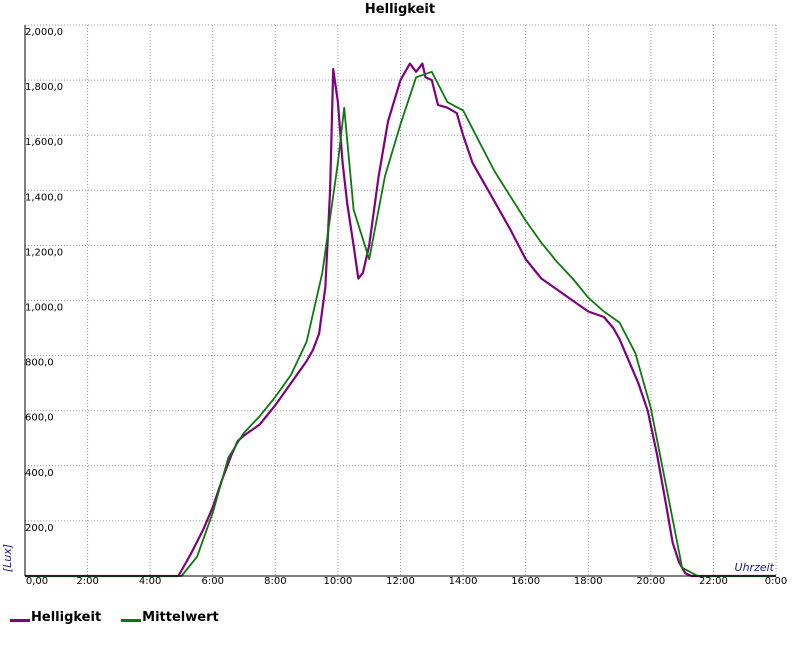 This screenshot has width=800, height=650. I want to click on x-tick-label: 10:00, so click(338, 581).